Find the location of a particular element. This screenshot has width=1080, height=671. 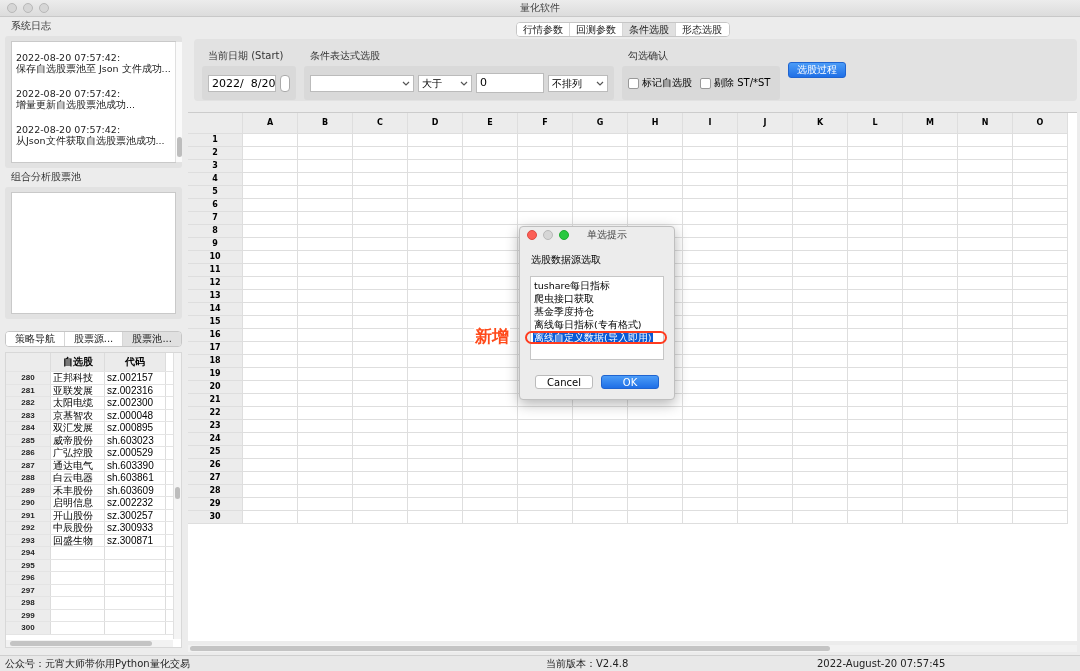

column-header: C is located at coordinates (380, 123).